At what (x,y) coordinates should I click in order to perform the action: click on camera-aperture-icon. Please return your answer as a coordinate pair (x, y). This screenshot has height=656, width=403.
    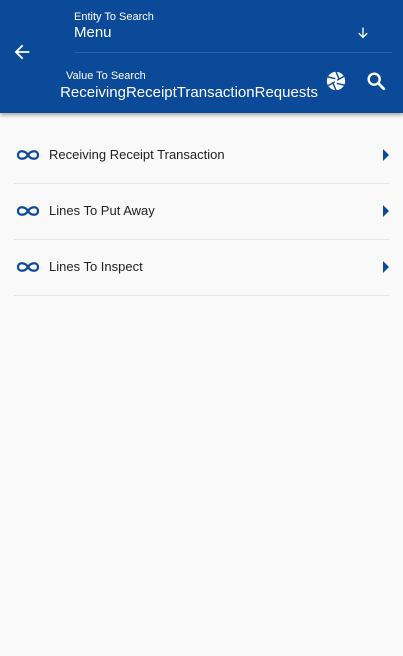
    Looking at the image, I should click on (336, 81).